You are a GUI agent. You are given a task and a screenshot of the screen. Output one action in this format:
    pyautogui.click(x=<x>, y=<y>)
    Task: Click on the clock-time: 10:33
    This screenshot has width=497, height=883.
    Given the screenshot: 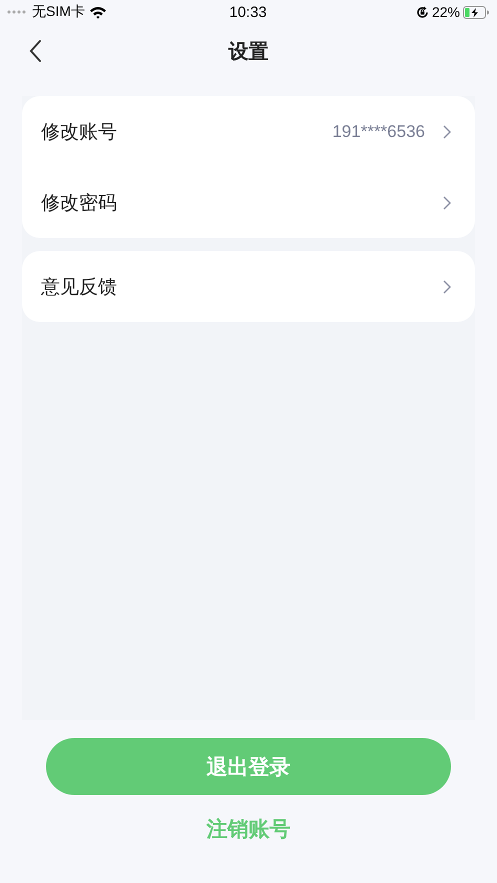 What is the action you would take?
    pyautogui.click(x=248, y=12)
    